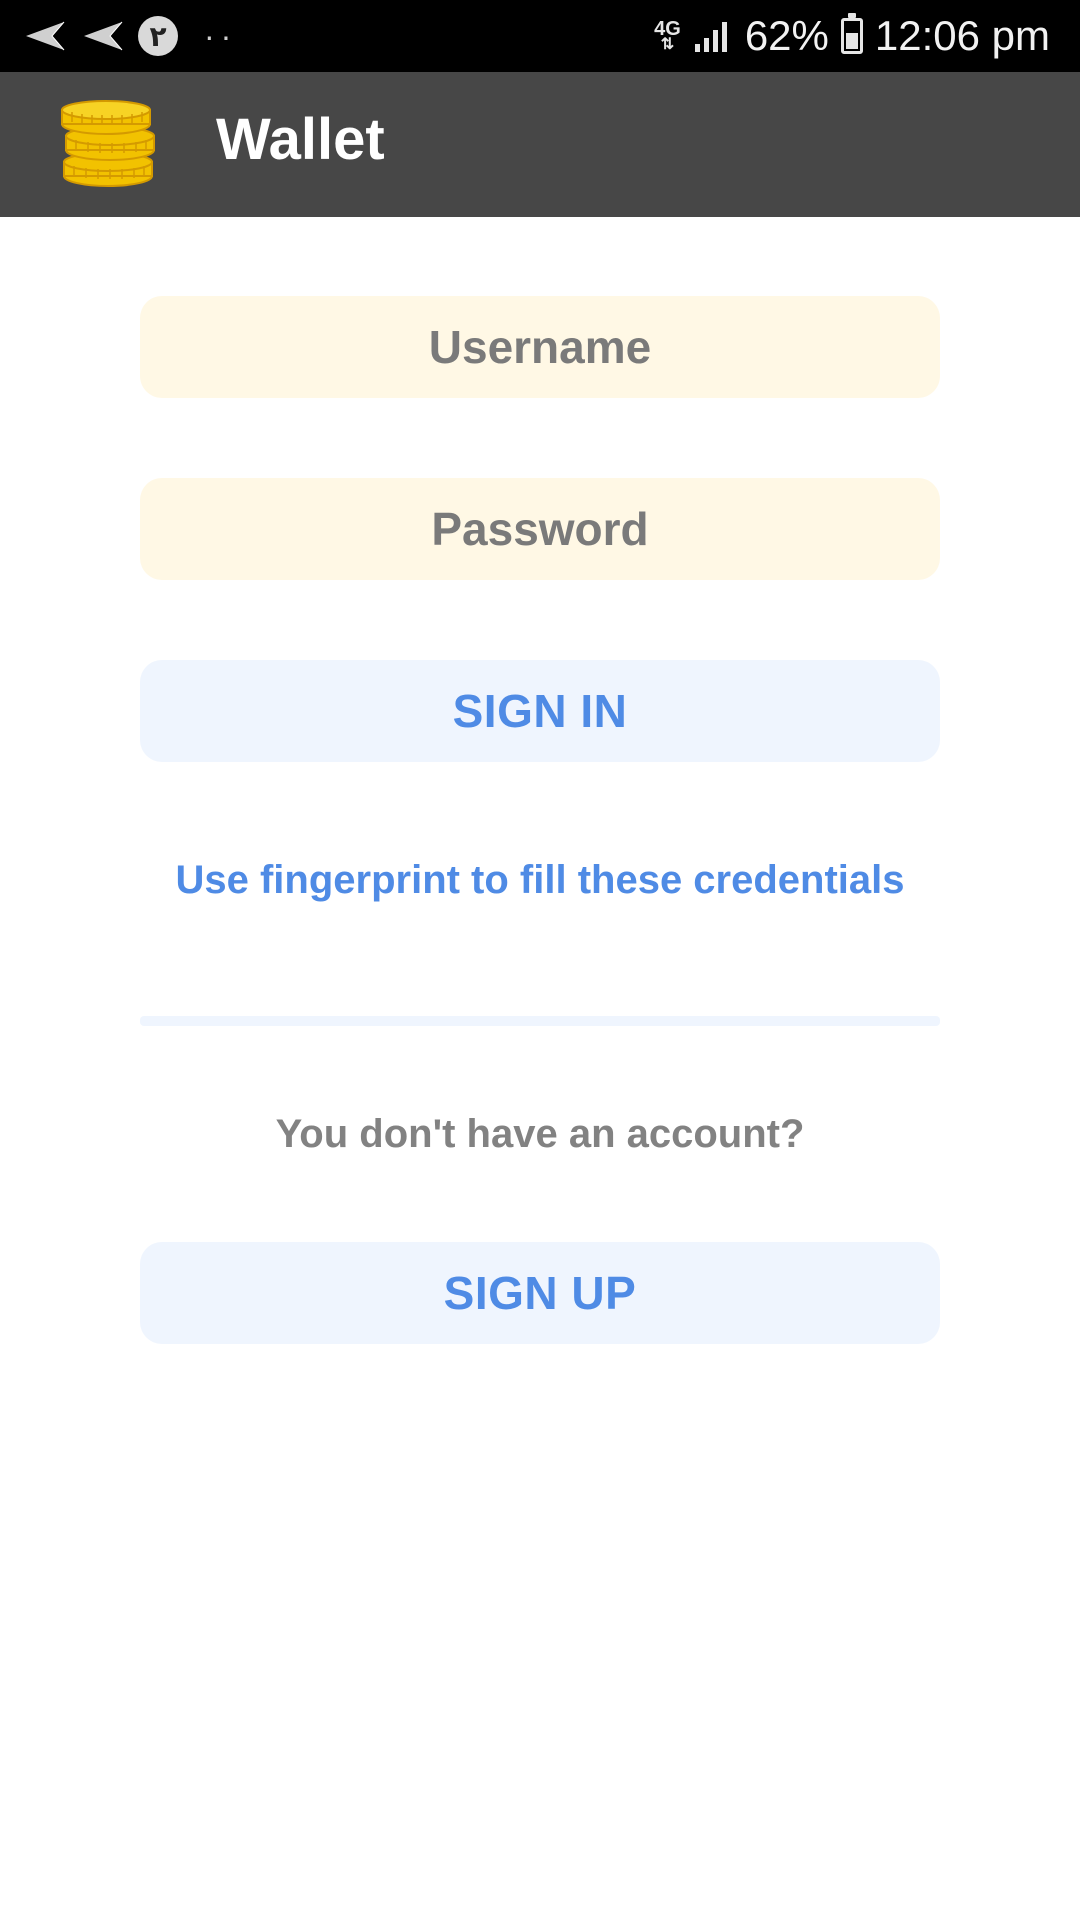  I want to click on data-arrows-icon: ⇅, so click(667, 44).